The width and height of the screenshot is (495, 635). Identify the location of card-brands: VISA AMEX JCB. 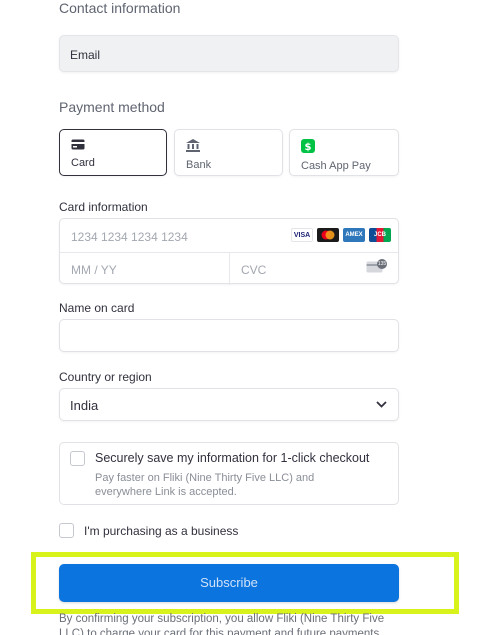
(341, 235).